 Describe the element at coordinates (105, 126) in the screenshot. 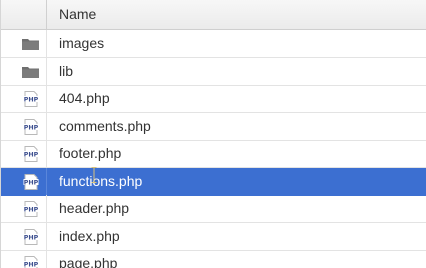

I see `file-name: comments.php` at that location.